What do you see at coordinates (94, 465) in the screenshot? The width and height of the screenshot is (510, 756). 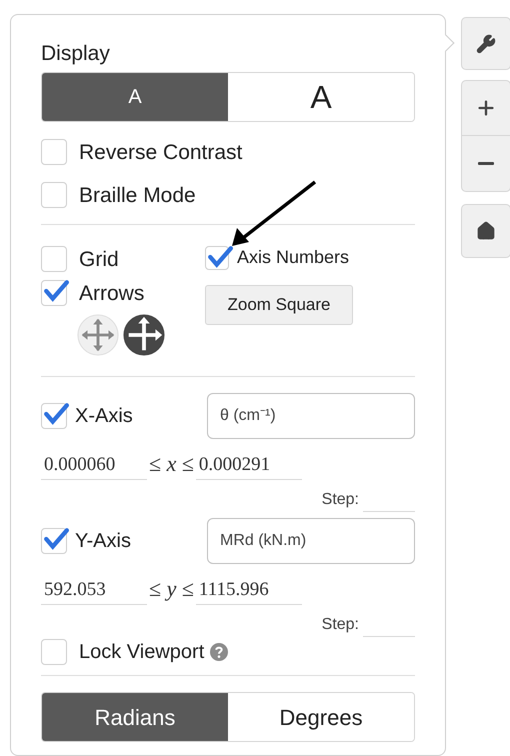 I see `min-field: 0.000060` at bounding box center [94, 465].